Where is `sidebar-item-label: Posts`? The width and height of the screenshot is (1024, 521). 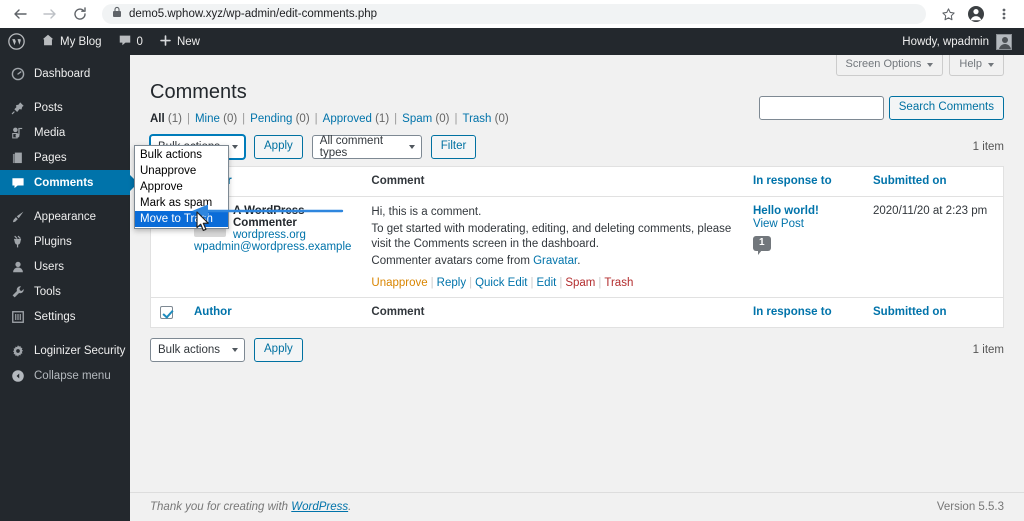 sidebar-item-label: Posts is located at coordinates (48, 107).